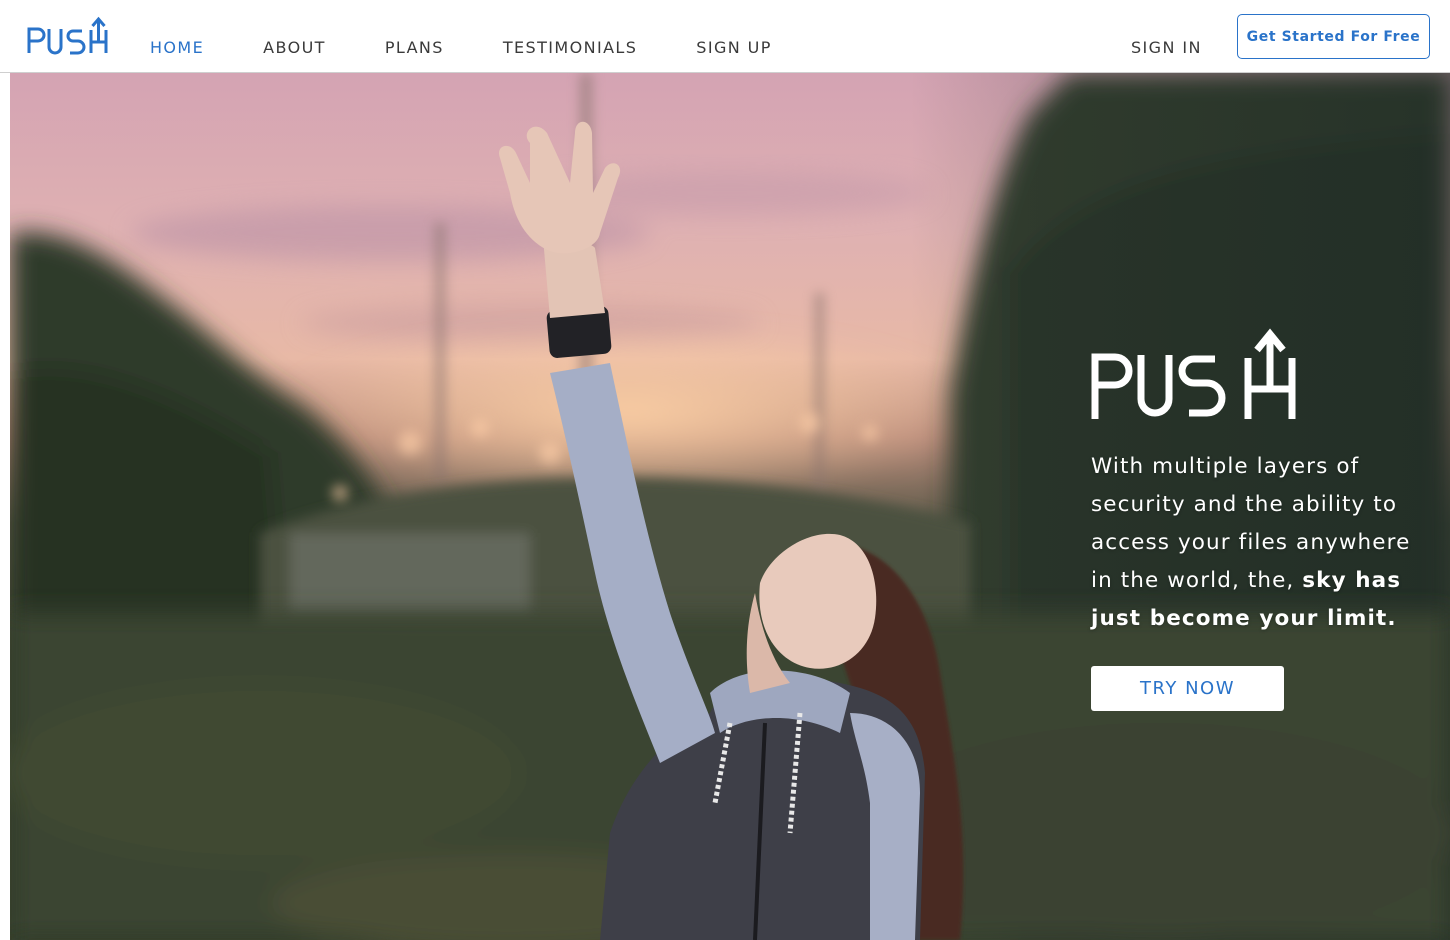 This screenshot has height=940, width=1450. What do you see at coordinates (294, 47) in the screenshot?
I see `nav-about: ABOUT` at bounding box center [294, 47].